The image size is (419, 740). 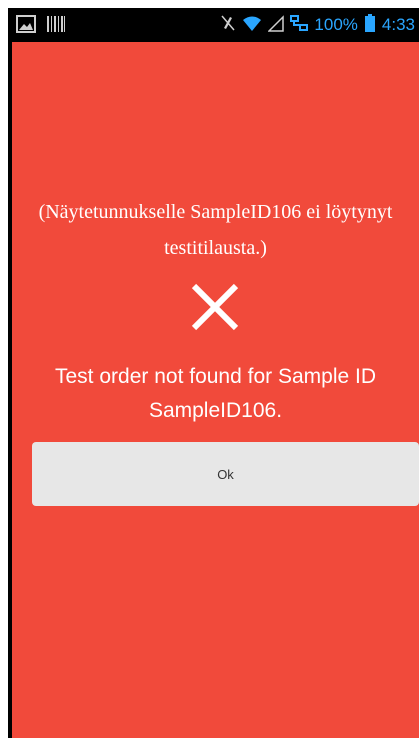 What do you see at coordinates (370, 25) in the screenshot?
I see `battery-icon` at bounding box center [370, 25].